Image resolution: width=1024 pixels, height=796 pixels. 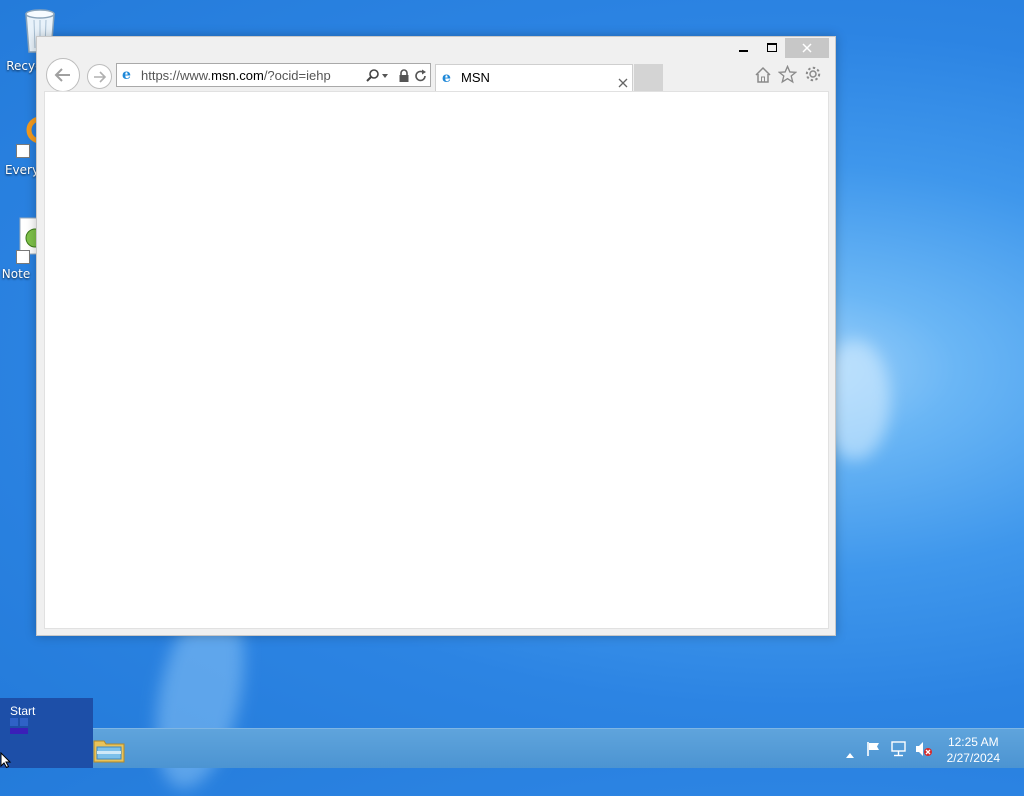 I want to click on windows-logo-icon, so click(x=20, y=730).